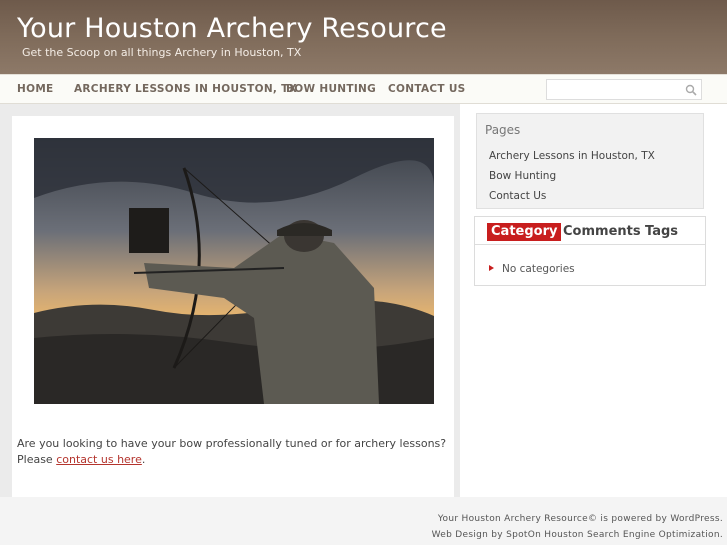  What do you see at coordinates (612, 89) in the screenshot?
I see `search-input` at bounding box center [612, 89].